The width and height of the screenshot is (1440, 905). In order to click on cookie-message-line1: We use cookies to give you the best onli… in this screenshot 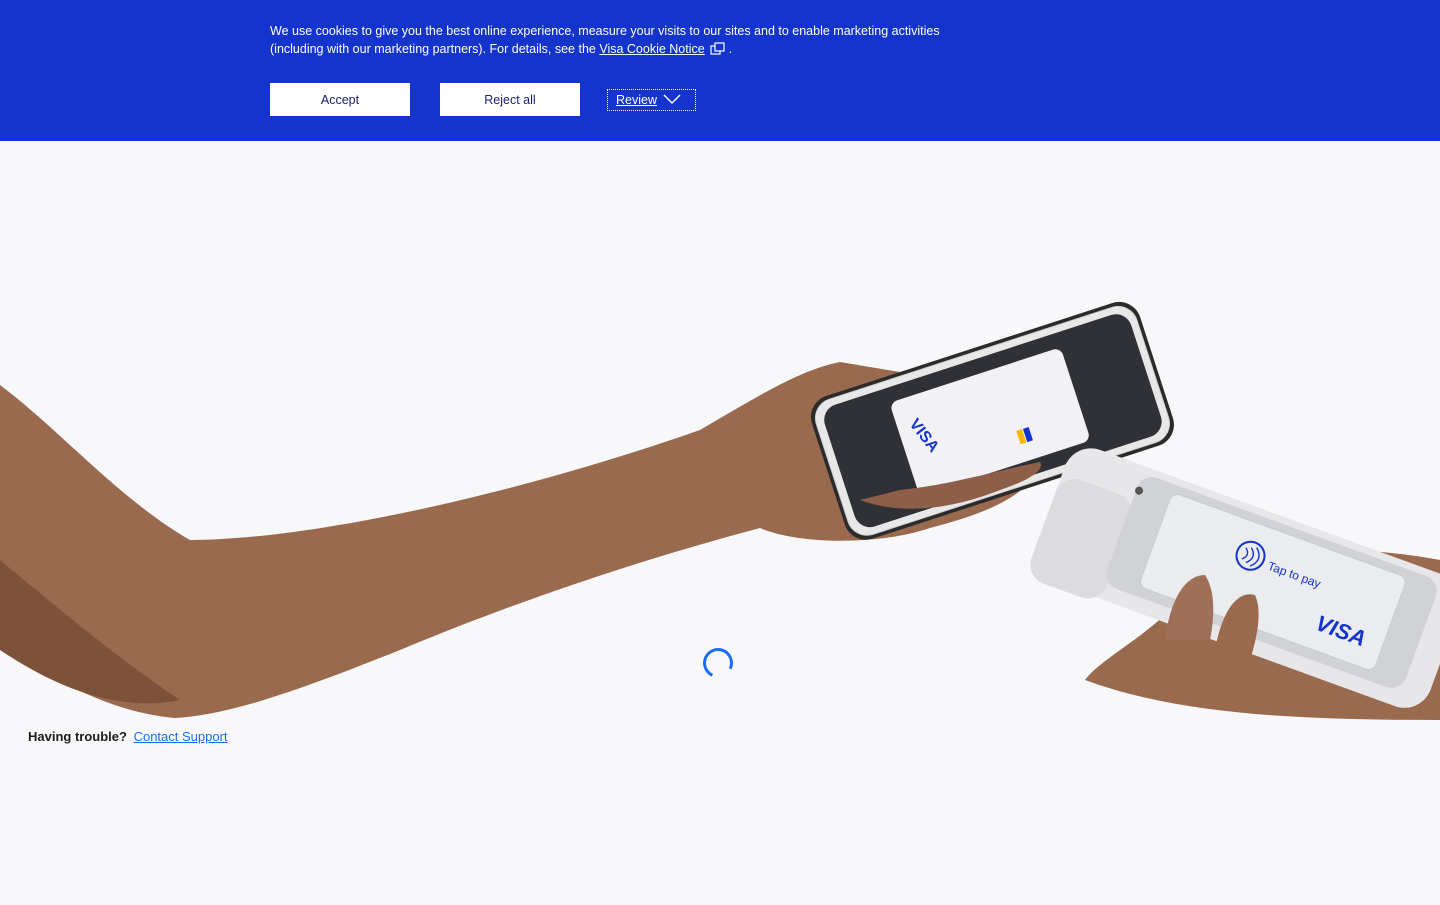, I will do `click(605, 31)`.